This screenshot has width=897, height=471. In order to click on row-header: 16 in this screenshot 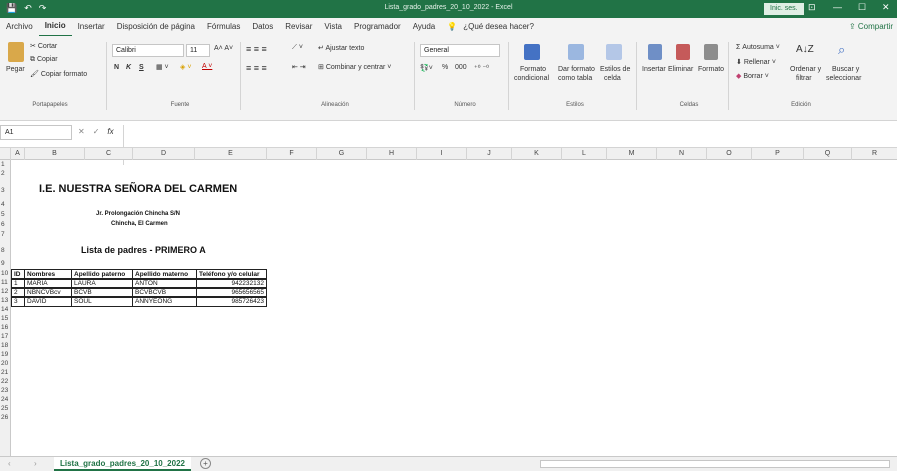, I will do `click(5, 327)`.